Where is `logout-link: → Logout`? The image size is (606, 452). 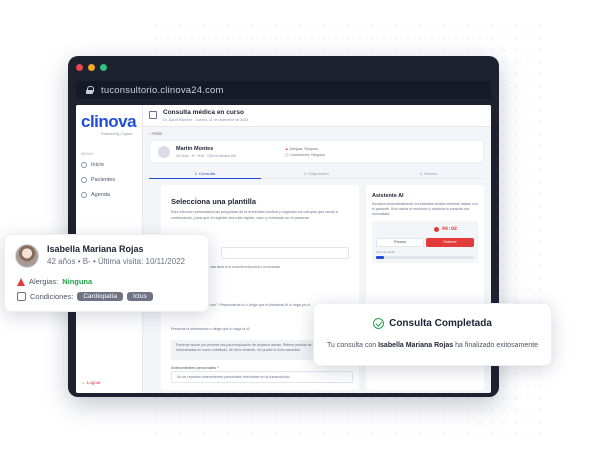 logout-link: → Logout is located at coordinates (91, 382).